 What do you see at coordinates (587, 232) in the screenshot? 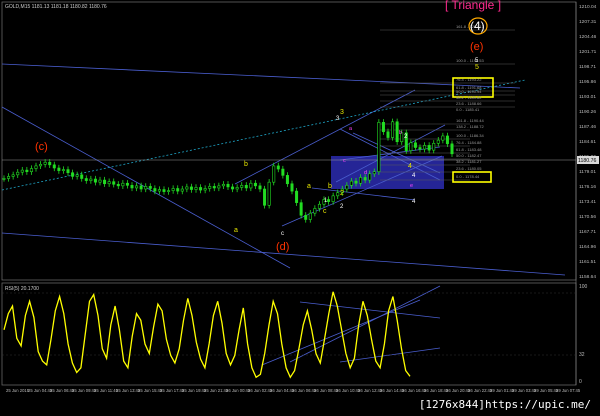
I see `y-tick-label: 1167.71` at bounding box center [587, 232].